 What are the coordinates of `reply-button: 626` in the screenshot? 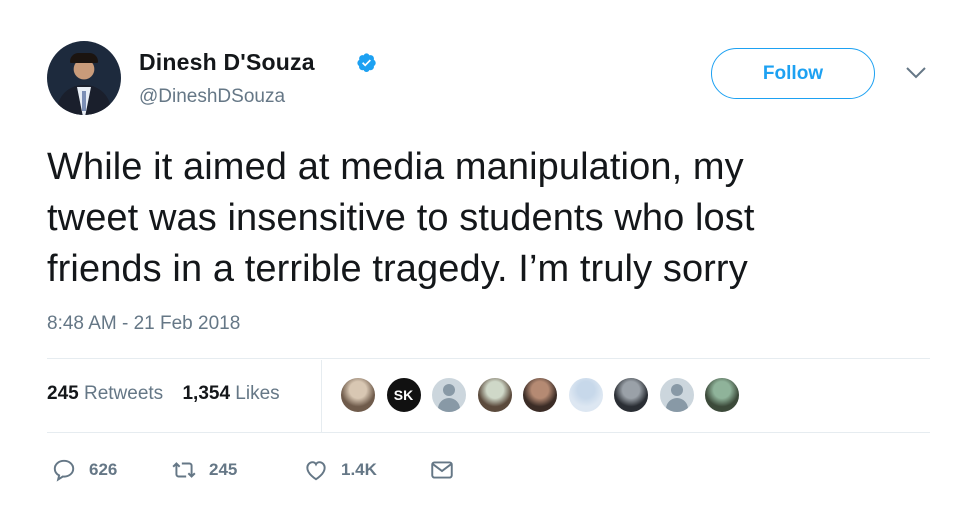 It's located at (84, 470).